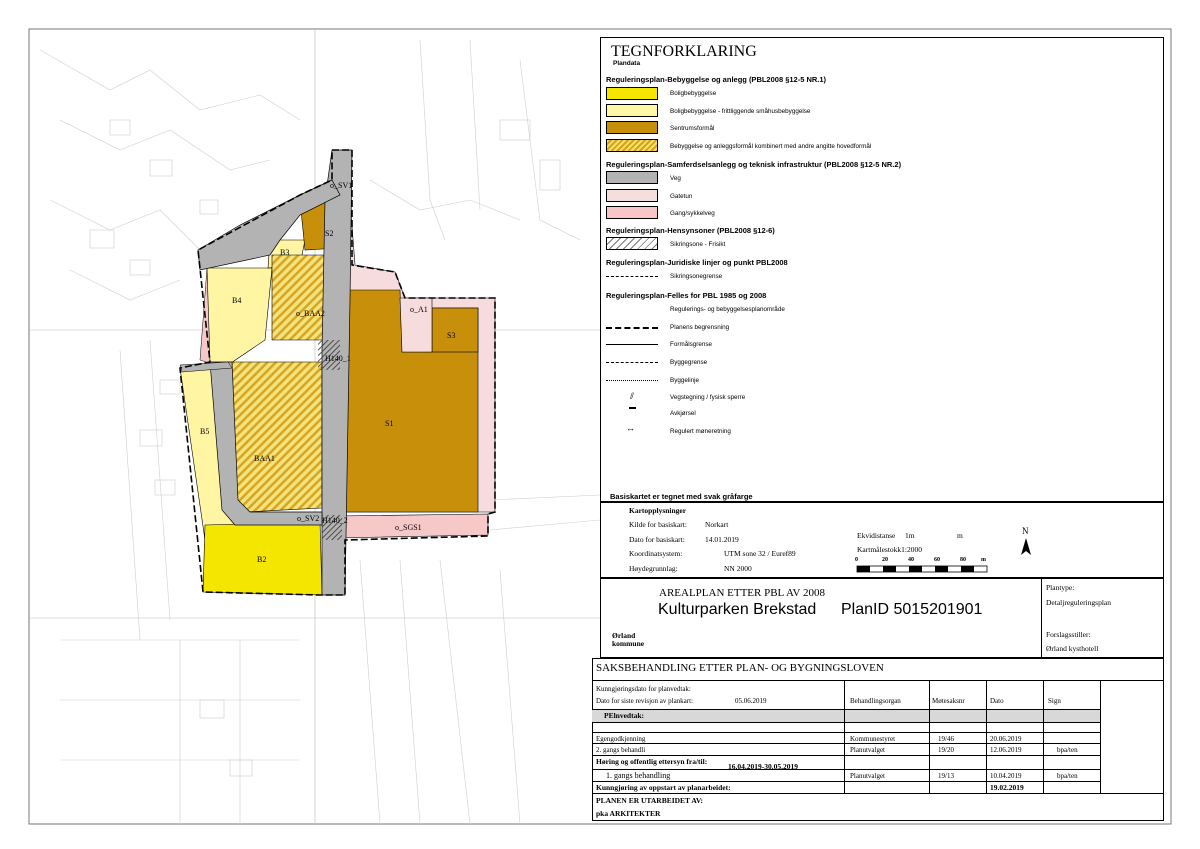  Describe the element at coordinates (727, 309) in the screenshot. I see `legend-item-label: Regulerings- og bebyggelsesplanområde` at that location.